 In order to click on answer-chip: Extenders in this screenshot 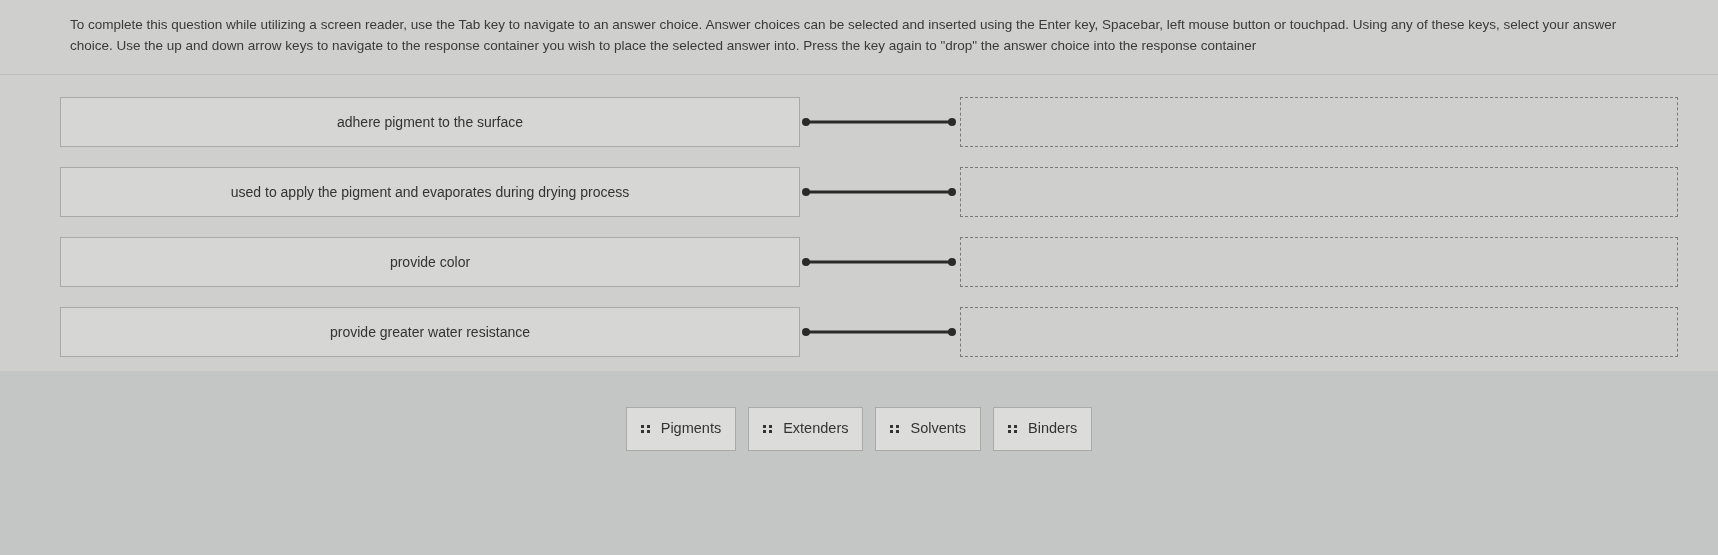, I will do `click(806, 429)`.